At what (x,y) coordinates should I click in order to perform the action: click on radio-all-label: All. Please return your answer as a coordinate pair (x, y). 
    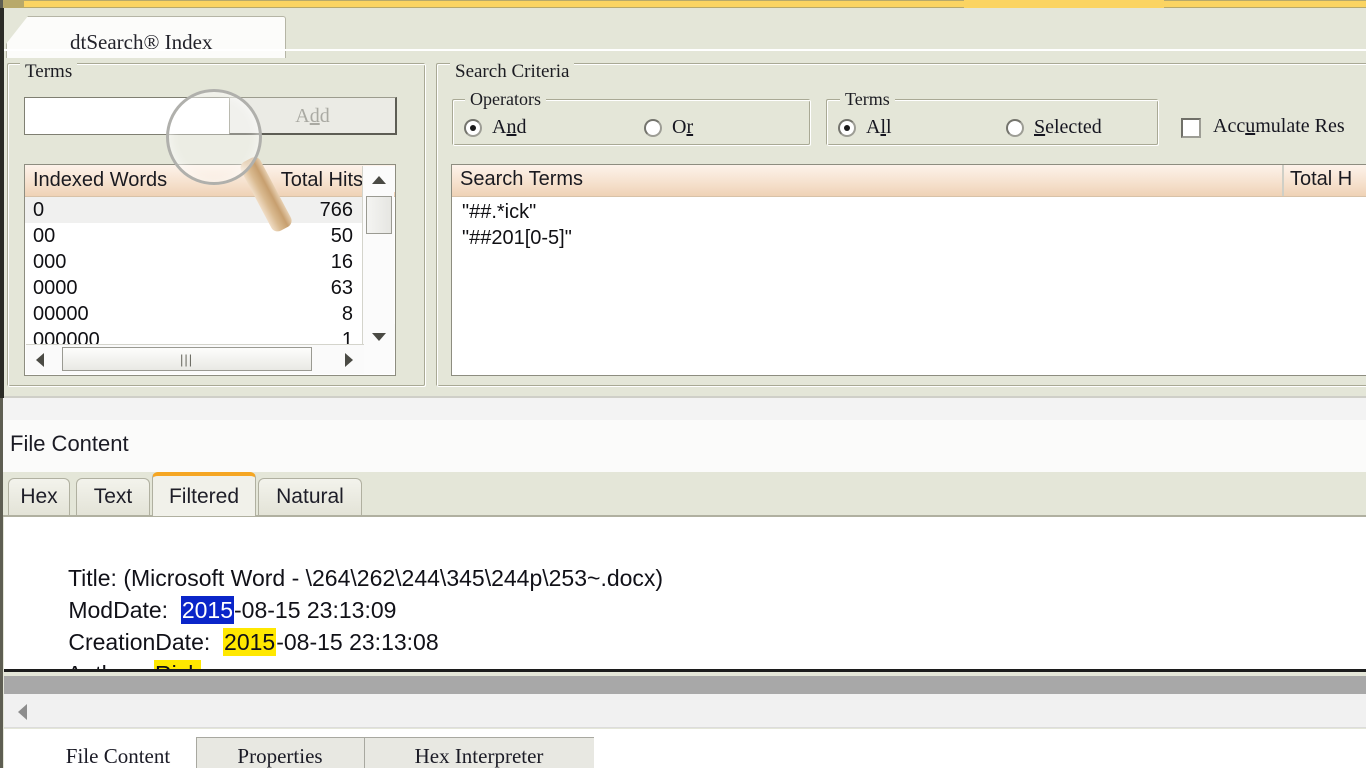
    Looking at the image, I should click on (879, 127).